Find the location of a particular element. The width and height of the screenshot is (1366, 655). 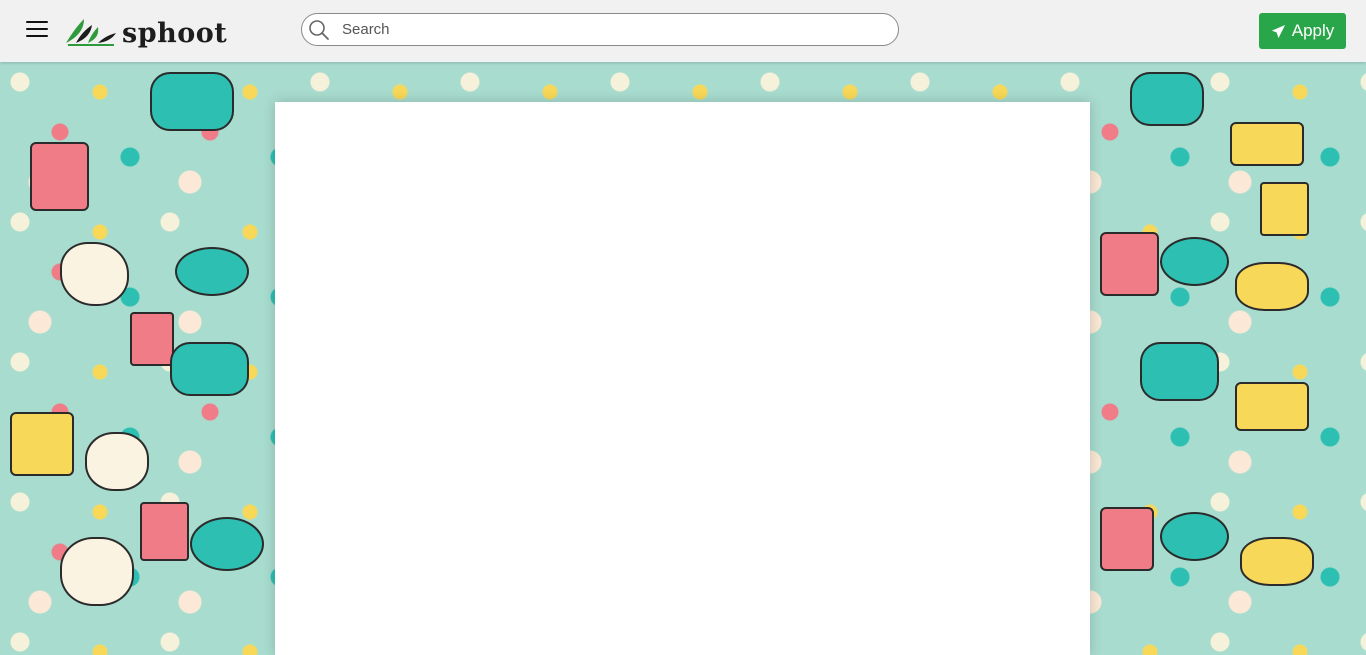

apply-button-label: Apply is located at coordinates (1313, 30).